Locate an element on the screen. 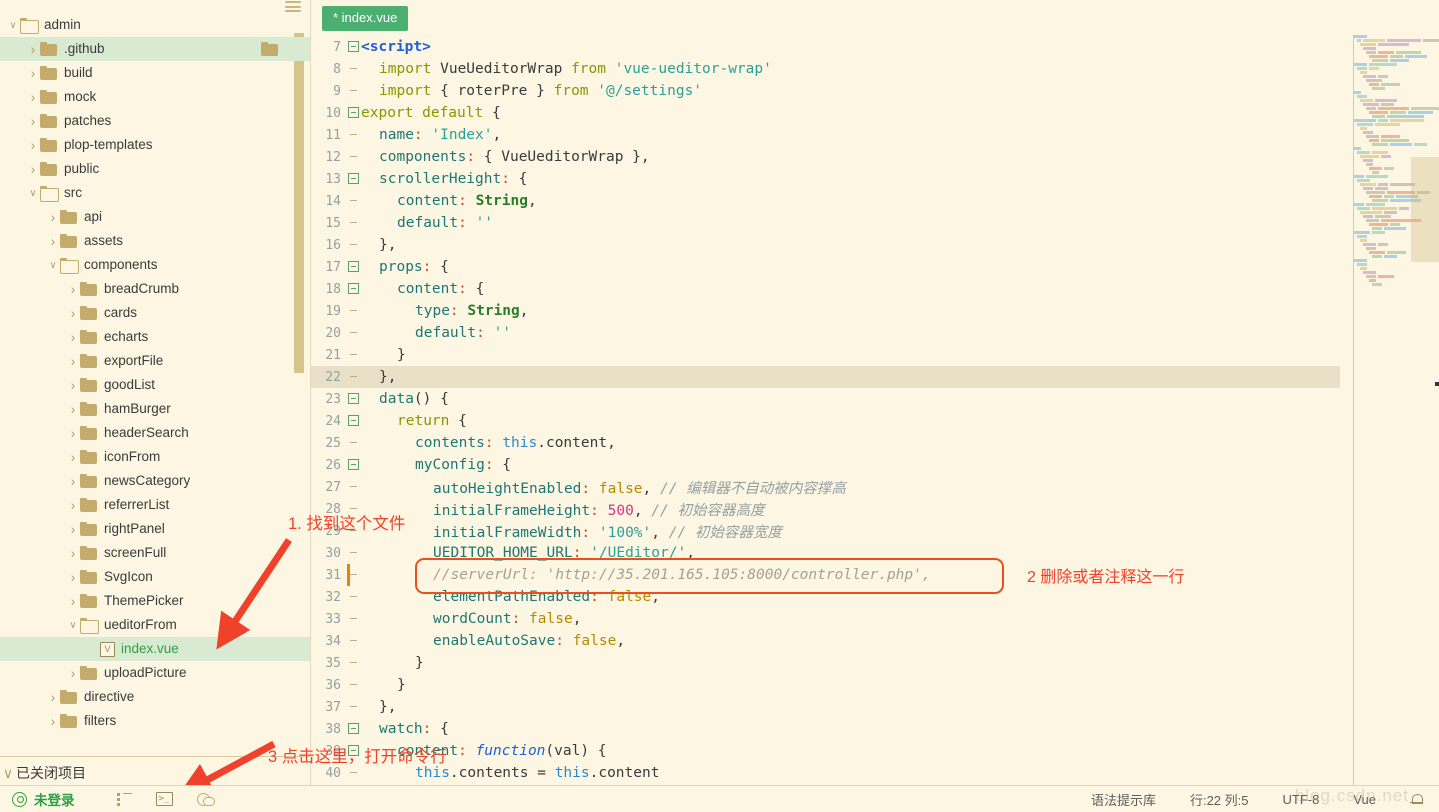 The image size is (1439, 812). code-line-29: 29 initialFrameWidth: '100%', // 初始容器宽度 is located at coordinates (825, 531).